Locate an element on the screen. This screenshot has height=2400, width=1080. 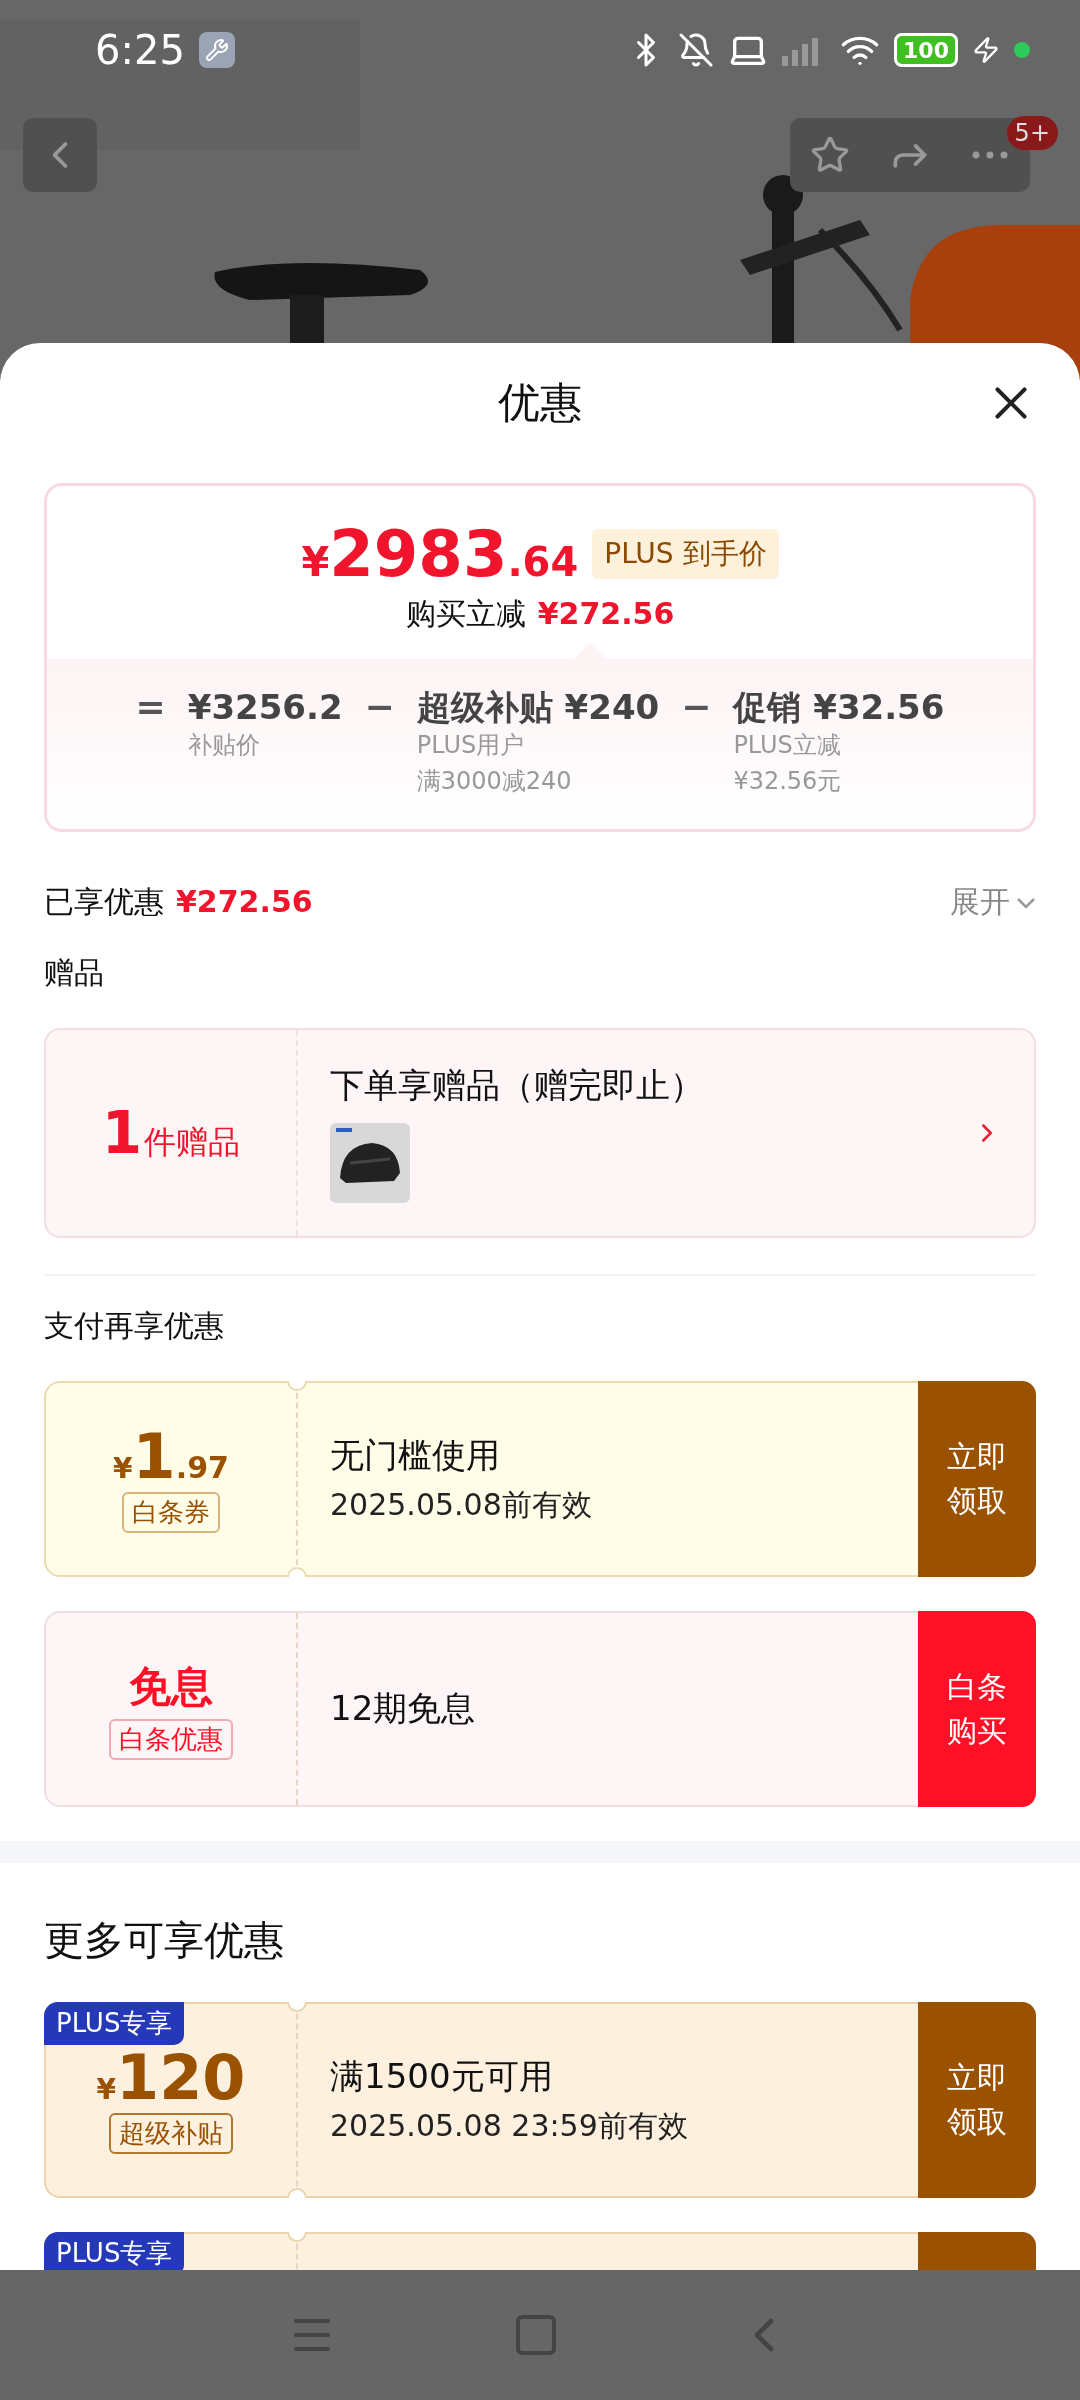
offer-tag: 白条优惠 is located at coordinates (171, 1739).